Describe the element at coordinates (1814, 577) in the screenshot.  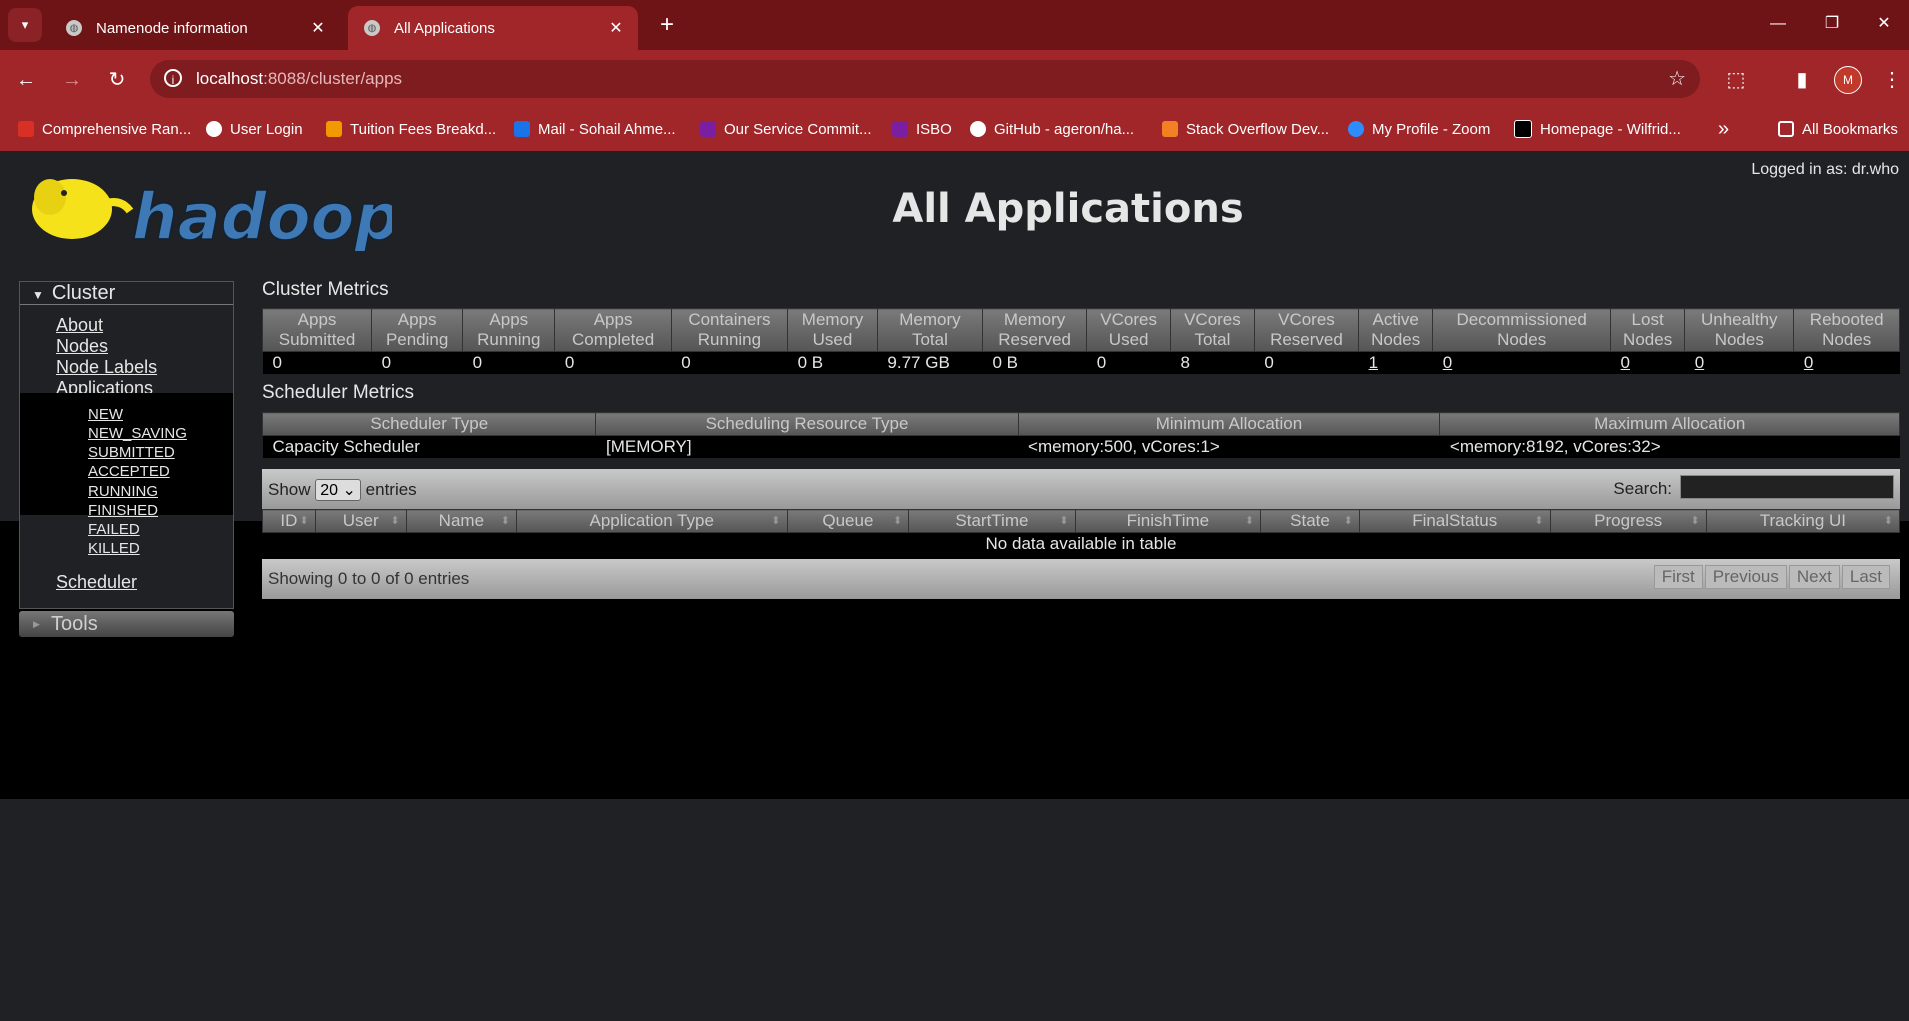
I see `pager-next-button: Next` at that location.